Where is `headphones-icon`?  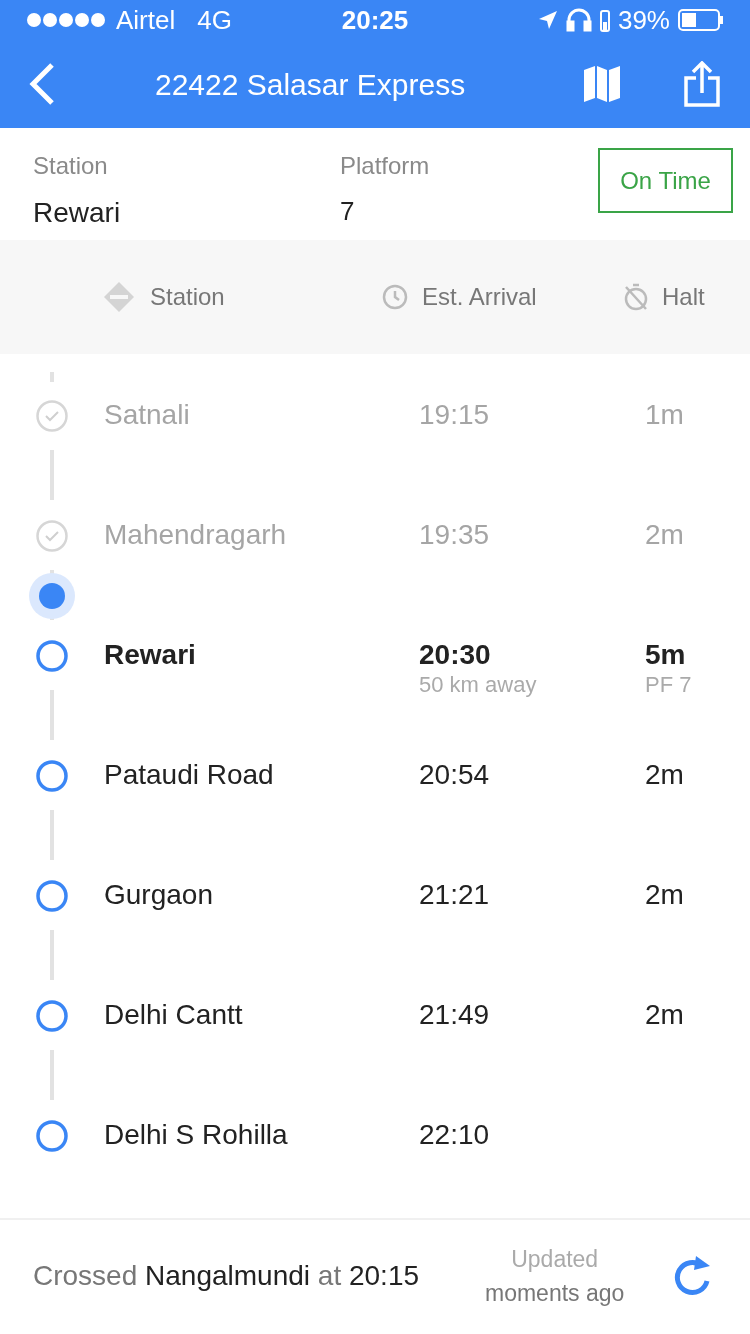
headphones-icon is located at coordinates (578, 20).